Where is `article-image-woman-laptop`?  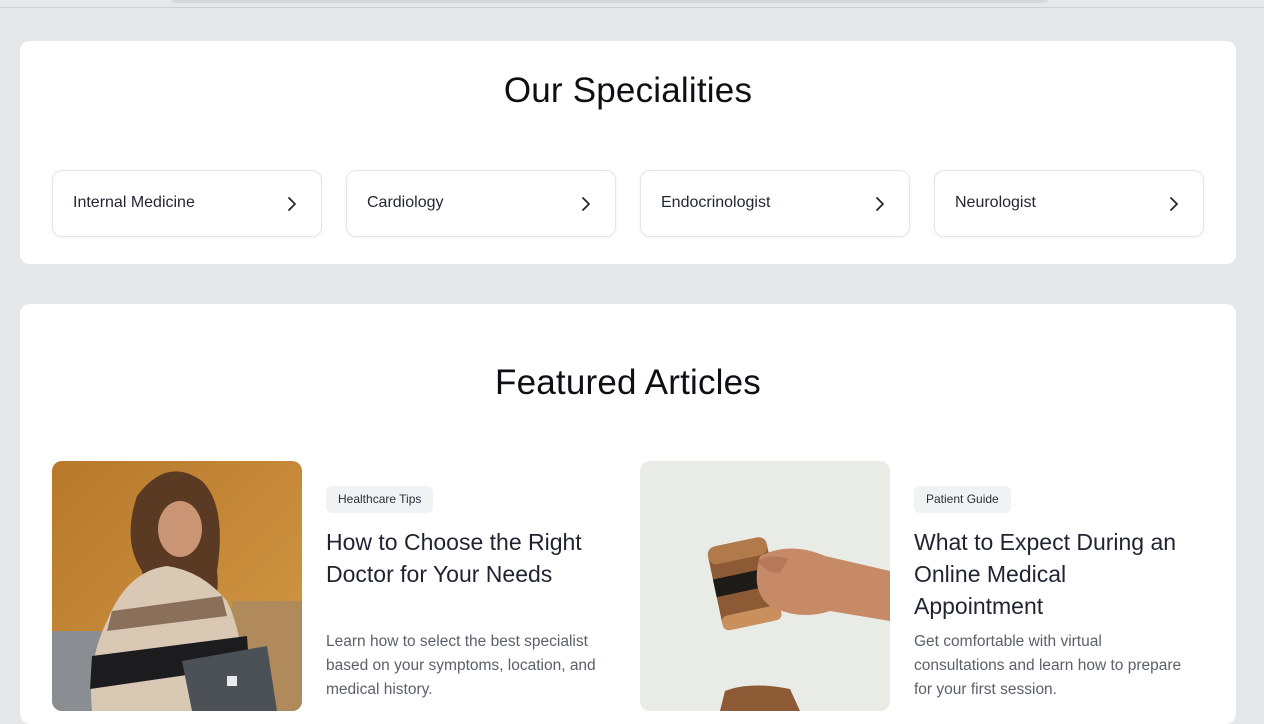
article-image-woman-laptop is located at coordinates (177, 586).